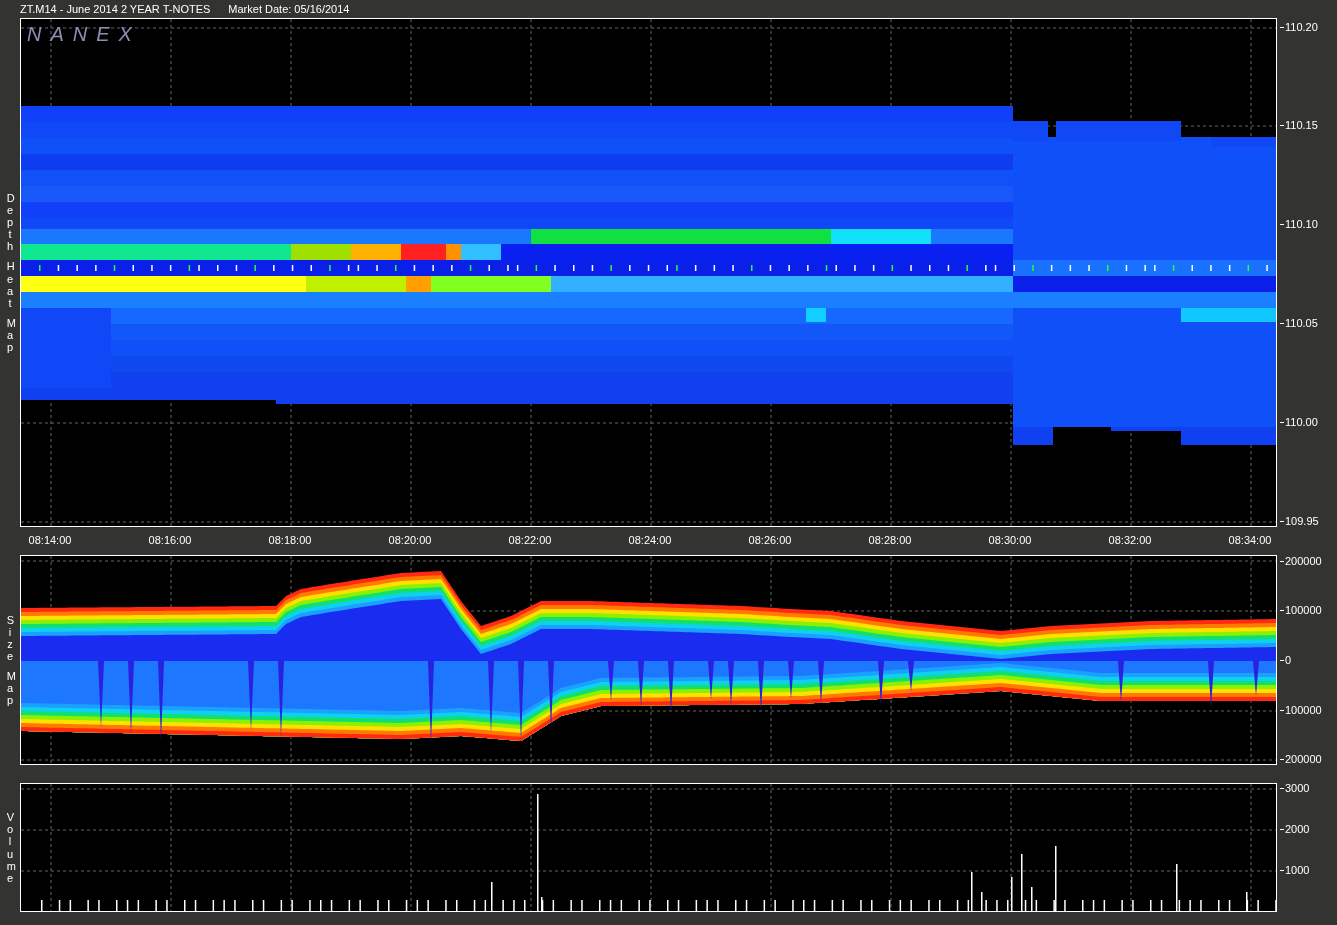  Describe the element at coordinates (1250, 540) in the screenshot. I see `time-label: 08:34:00` at that location.